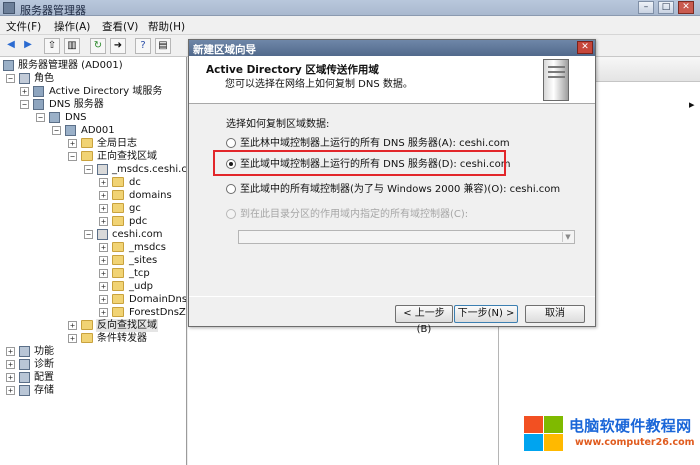  I want to click on minimize-button: –, so click(646, 7).